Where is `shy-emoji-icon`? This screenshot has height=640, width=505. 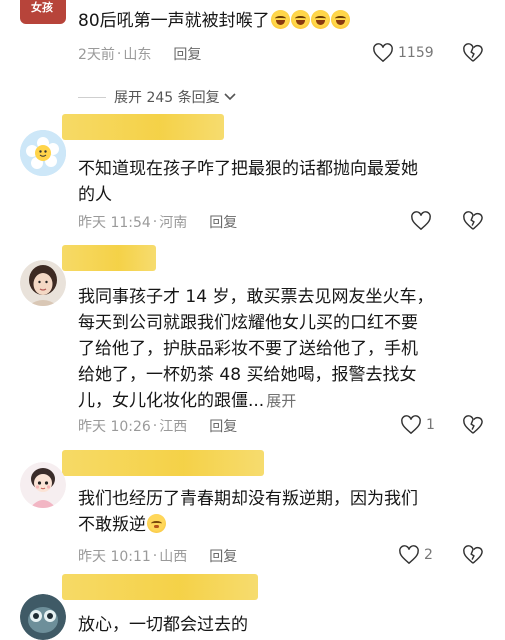
shy-emoji-icon is located at coordinates (156, 523).